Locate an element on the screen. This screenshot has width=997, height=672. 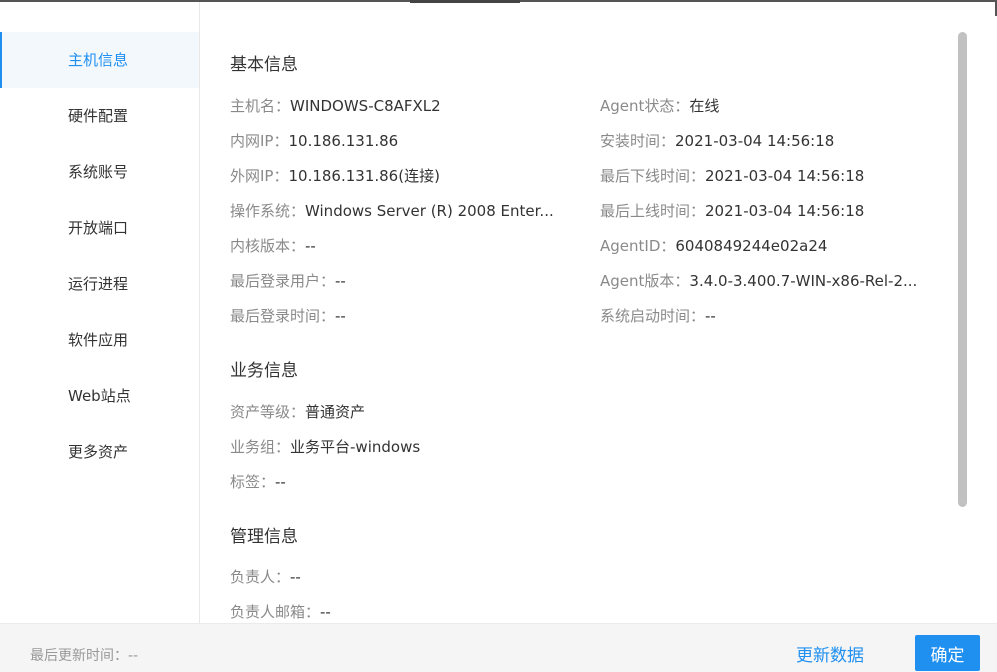
info-row-install-time: 安装时间：2021-03-04 14:56:18 is located at coordinates (767, 141).